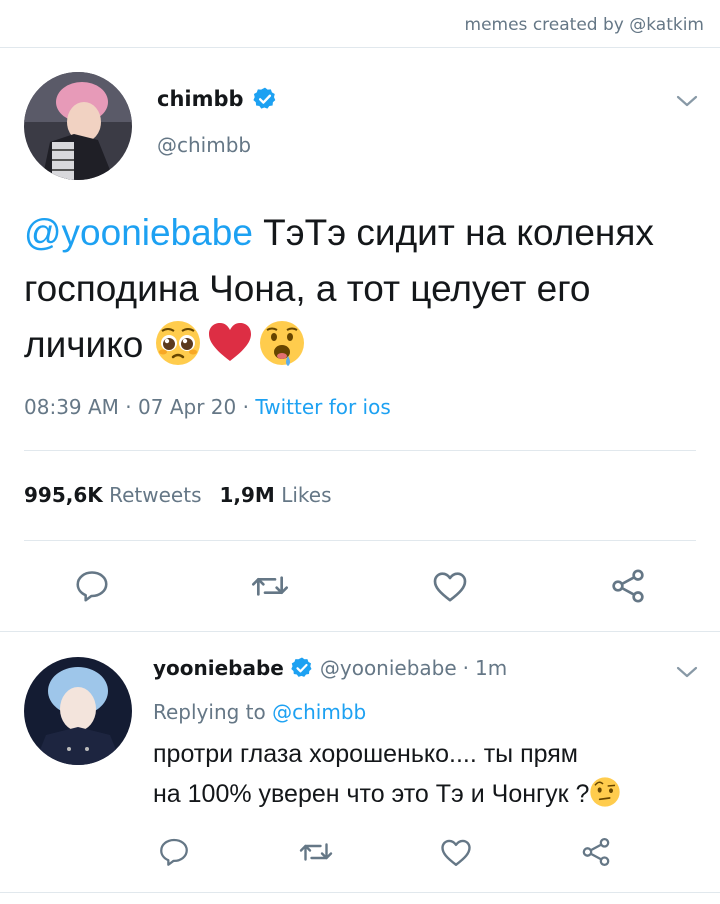  Describe the element at coordinates (322, 407) in the screenshot. I see `tweet-source-link: Twitter for ios` at that location.